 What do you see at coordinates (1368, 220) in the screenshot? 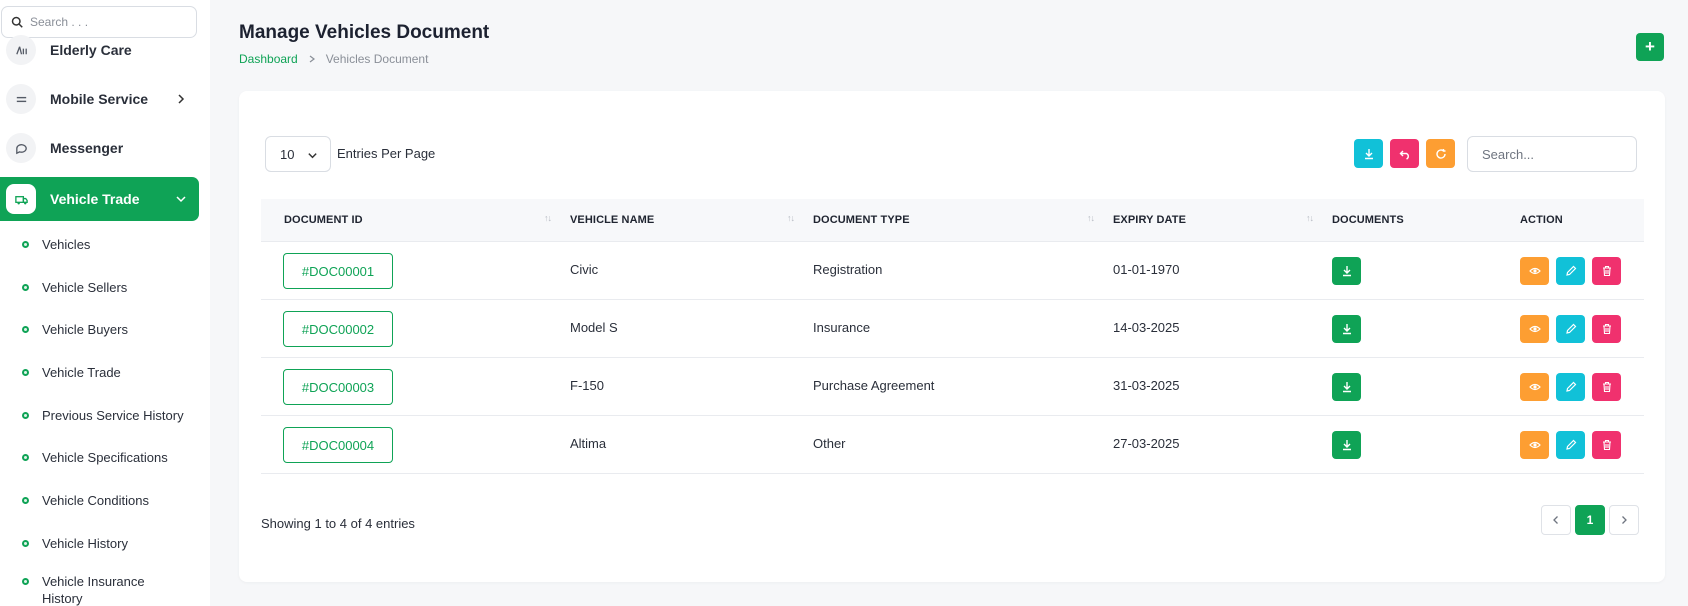
I see `column-header-documents: DOCUMENTS` at bounding box center [1368, 220].